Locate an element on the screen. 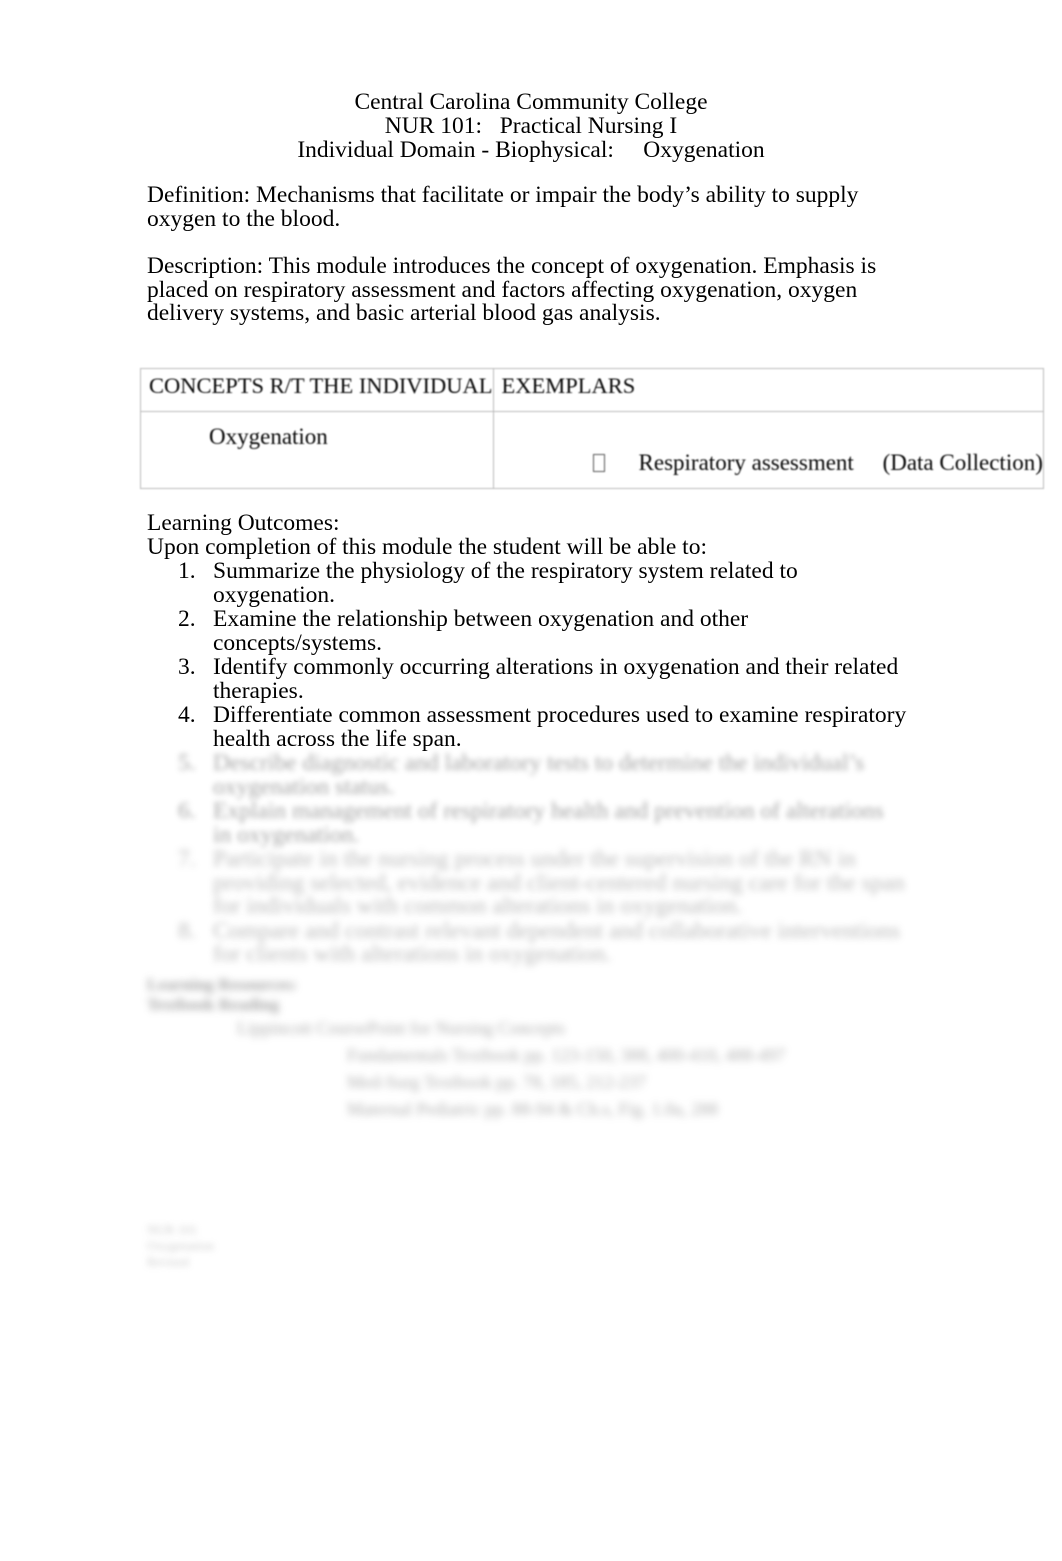 The image size is (1062, 1561). list-item-number: 2. is located at coordinates (187, 619).